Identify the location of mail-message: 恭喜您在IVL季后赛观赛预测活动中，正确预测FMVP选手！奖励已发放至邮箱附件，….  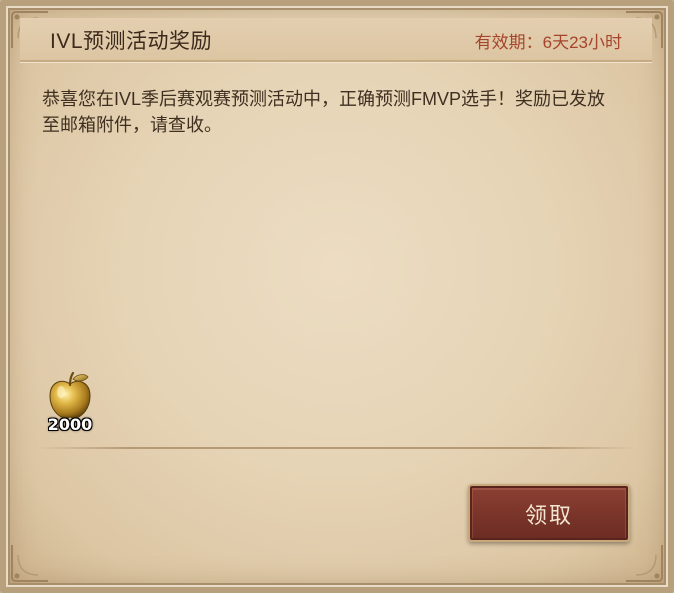
(324, 112).